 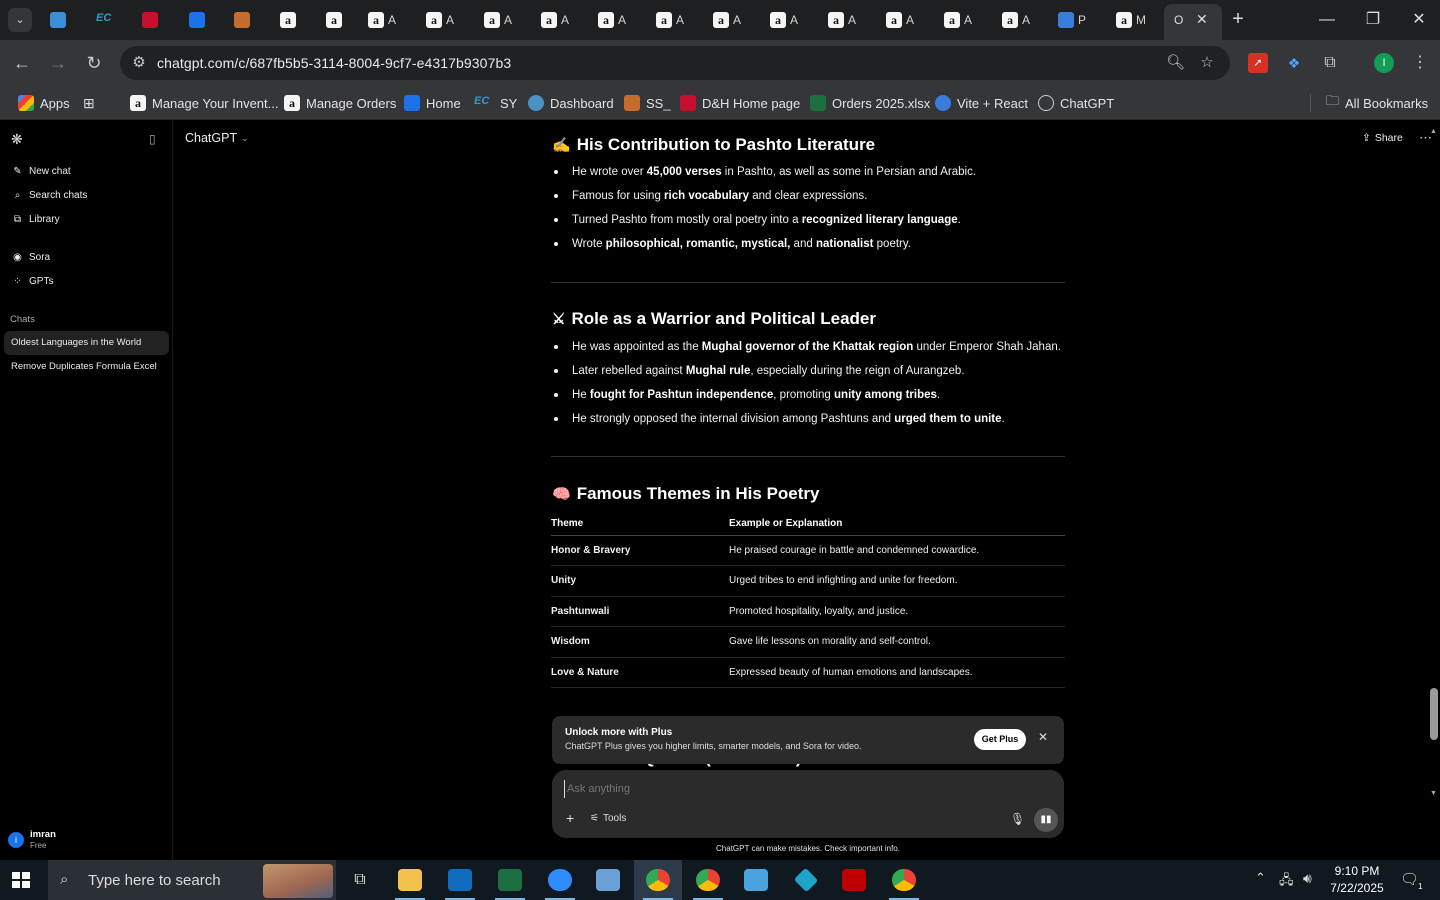 I want to click on app-icon, so click(x=806, y=880).